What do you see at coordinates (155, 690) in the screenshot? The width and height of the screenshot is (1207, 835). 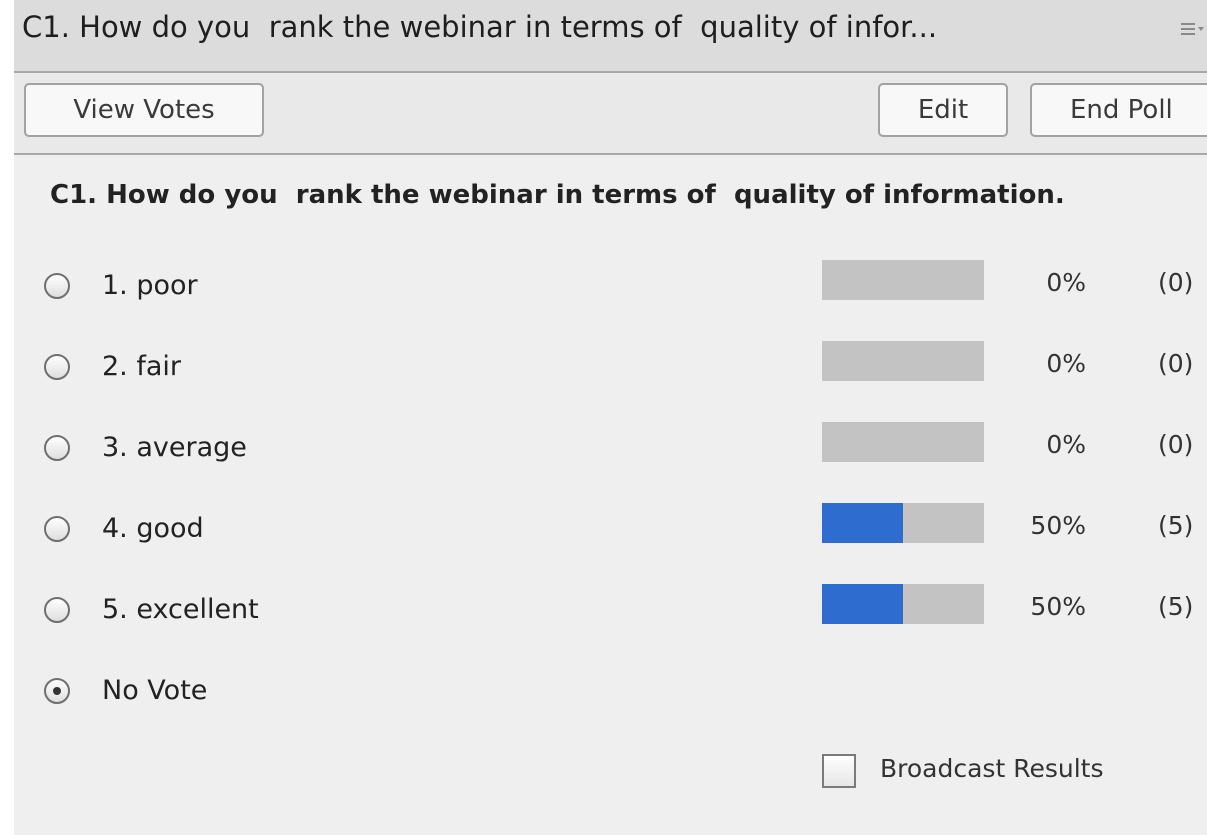 I see `no-vote-label: No Vote` at bounding box center [155, 690].